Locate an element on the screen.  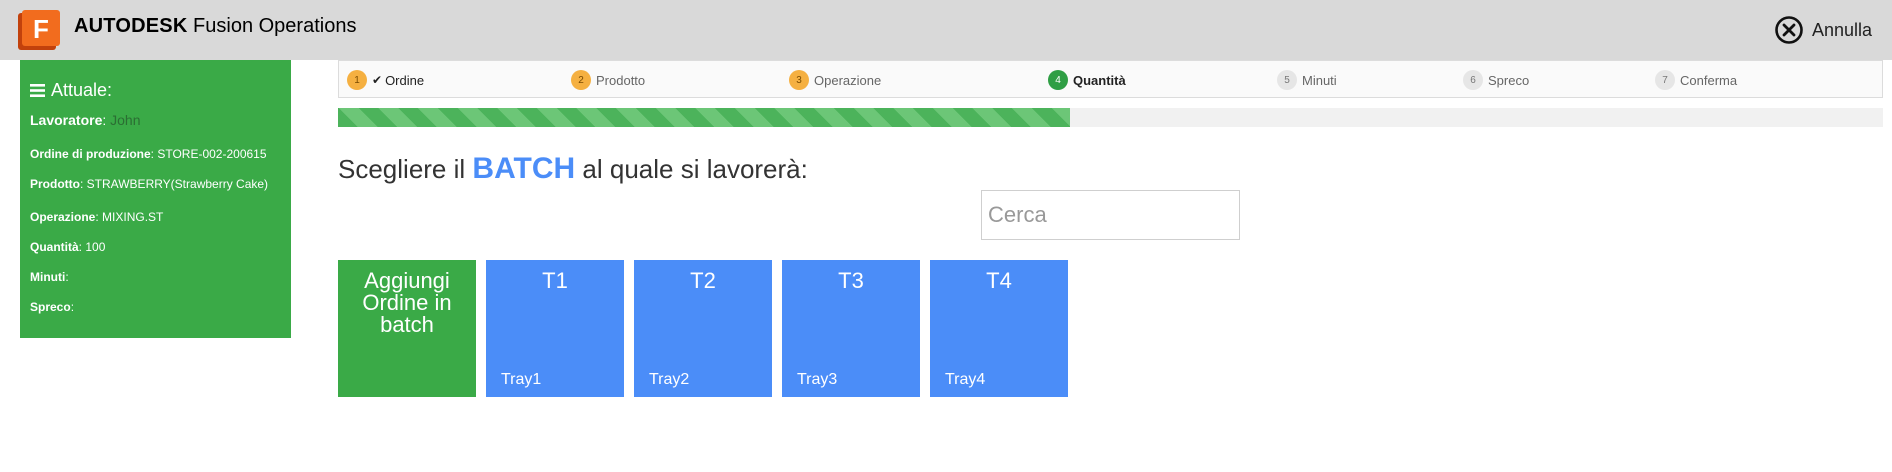
batch-code: T4 is located at coordinates (999, 280).